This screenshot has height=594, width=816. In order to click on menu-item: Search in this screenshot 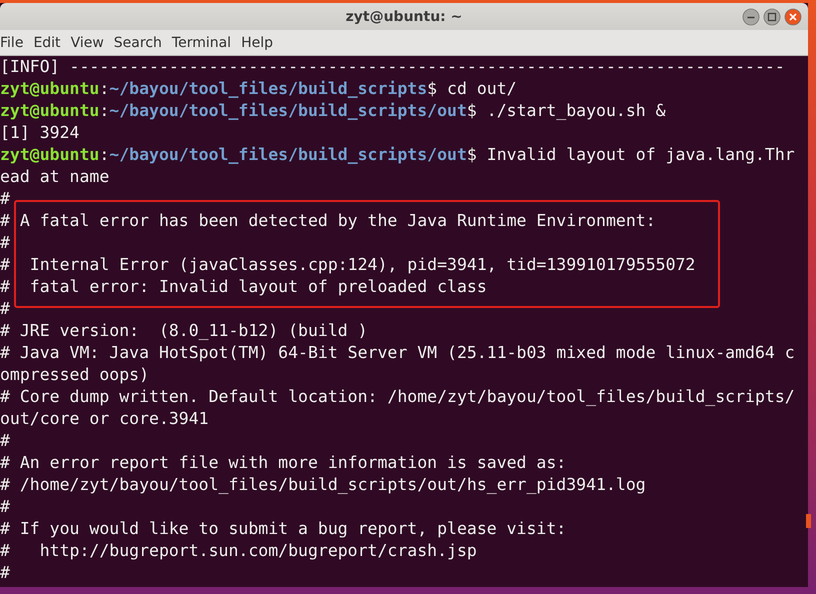, I will do `click(142, 42)`.